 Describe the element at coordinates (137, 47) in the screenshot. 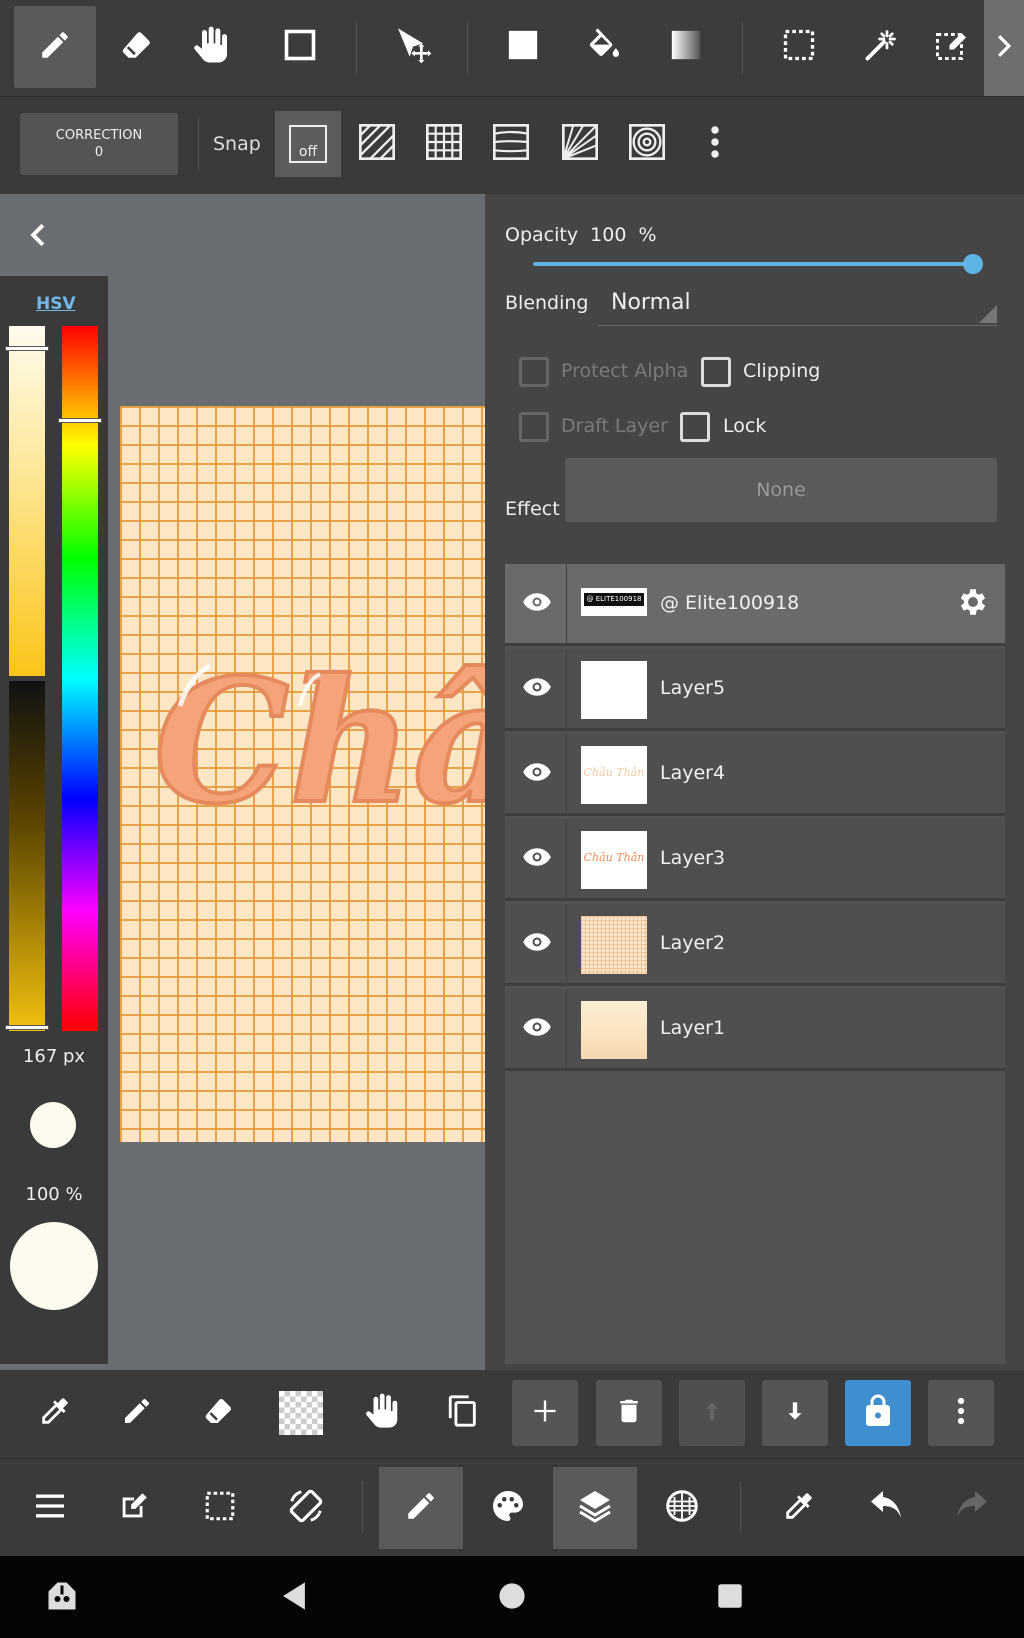

I see `eraser-tool-button` at that location.